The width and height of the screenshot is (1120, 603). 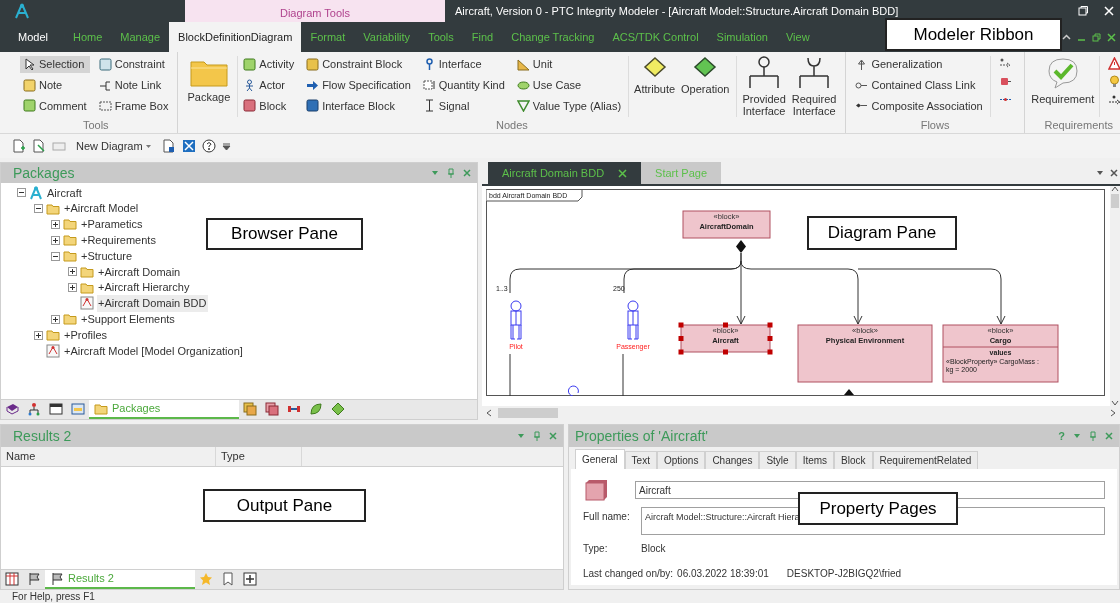 I want to click on ribbon-button: Requirement, so click(x=1062, y=86).